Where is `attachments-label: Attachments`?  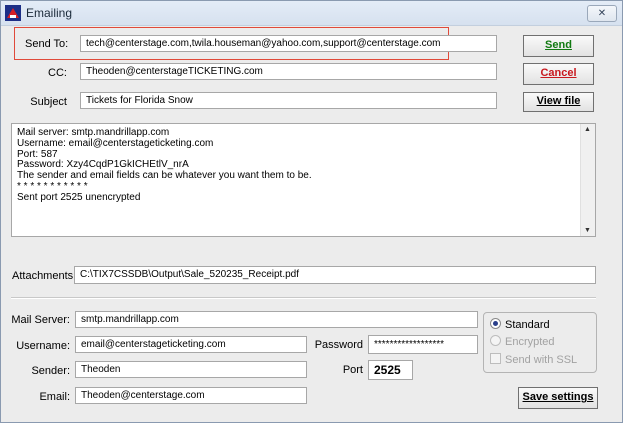 attachments-label: Attachments is located at coordinates (43, 276).